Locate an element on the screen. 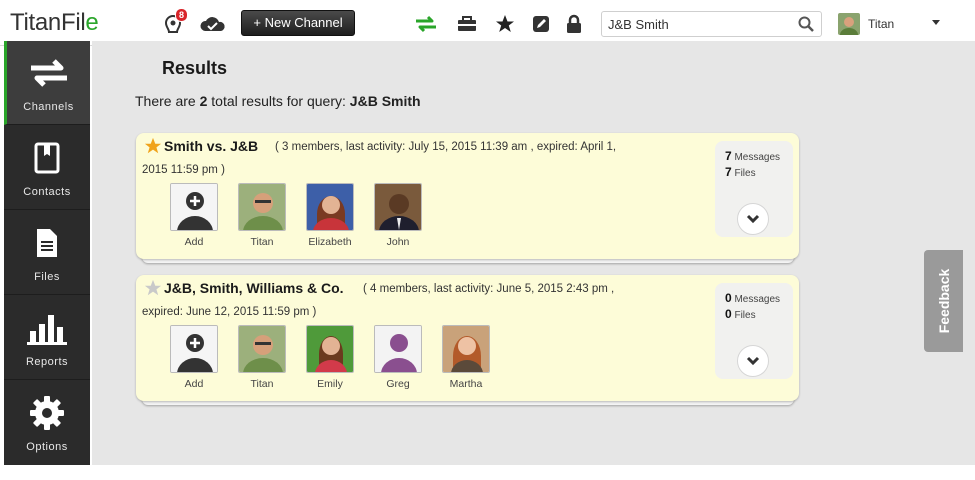  cloud-upload-icon is located at coordinates (213, 24).